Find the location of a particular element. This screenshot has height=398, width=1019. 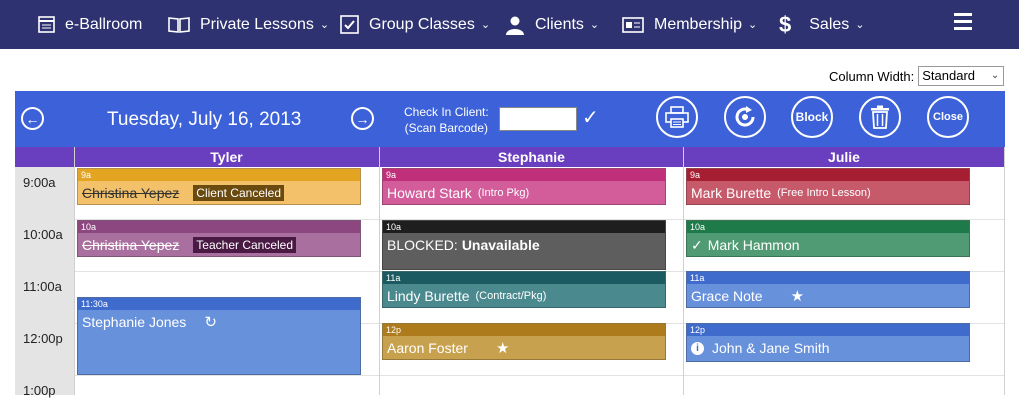

nav-clients: Clients ⌄ is located at coordinates (552, 24).